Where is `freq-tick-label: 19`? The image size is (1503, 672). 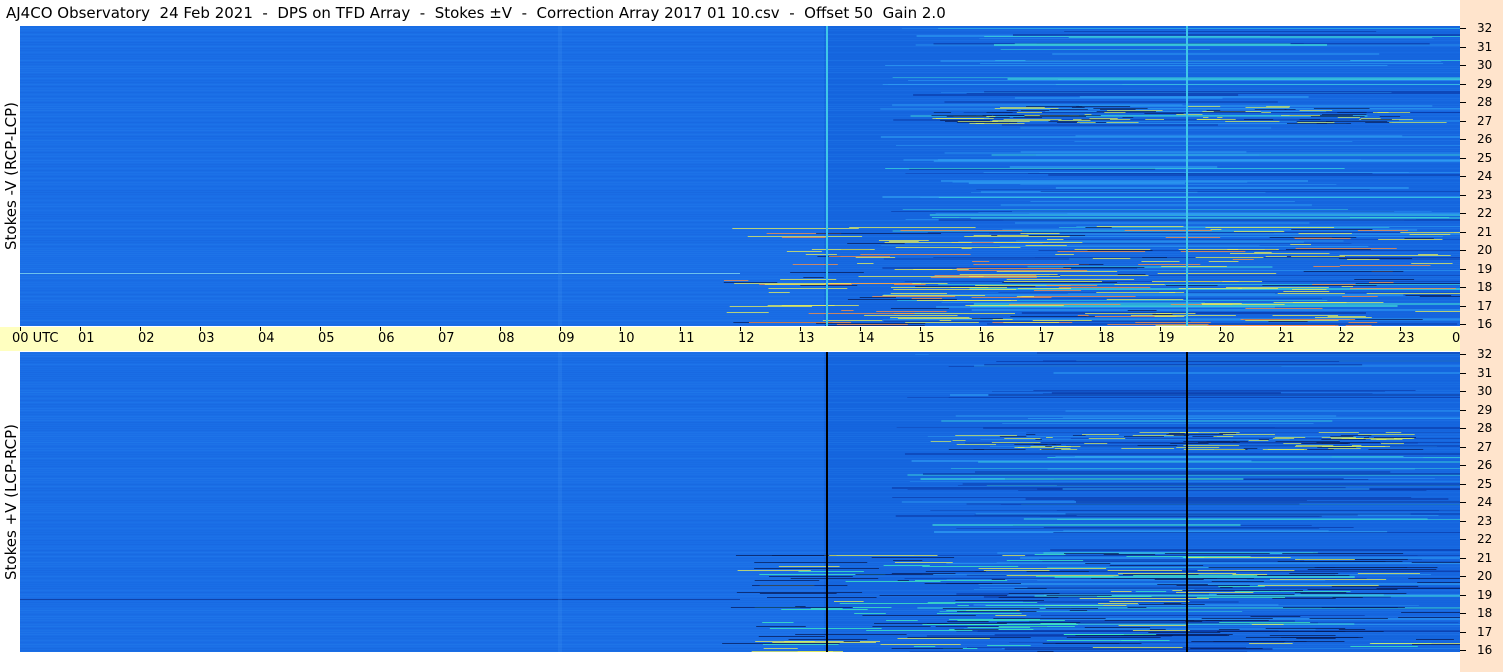 freq-tick-label: 19 is located at coordinates (1485, 594).